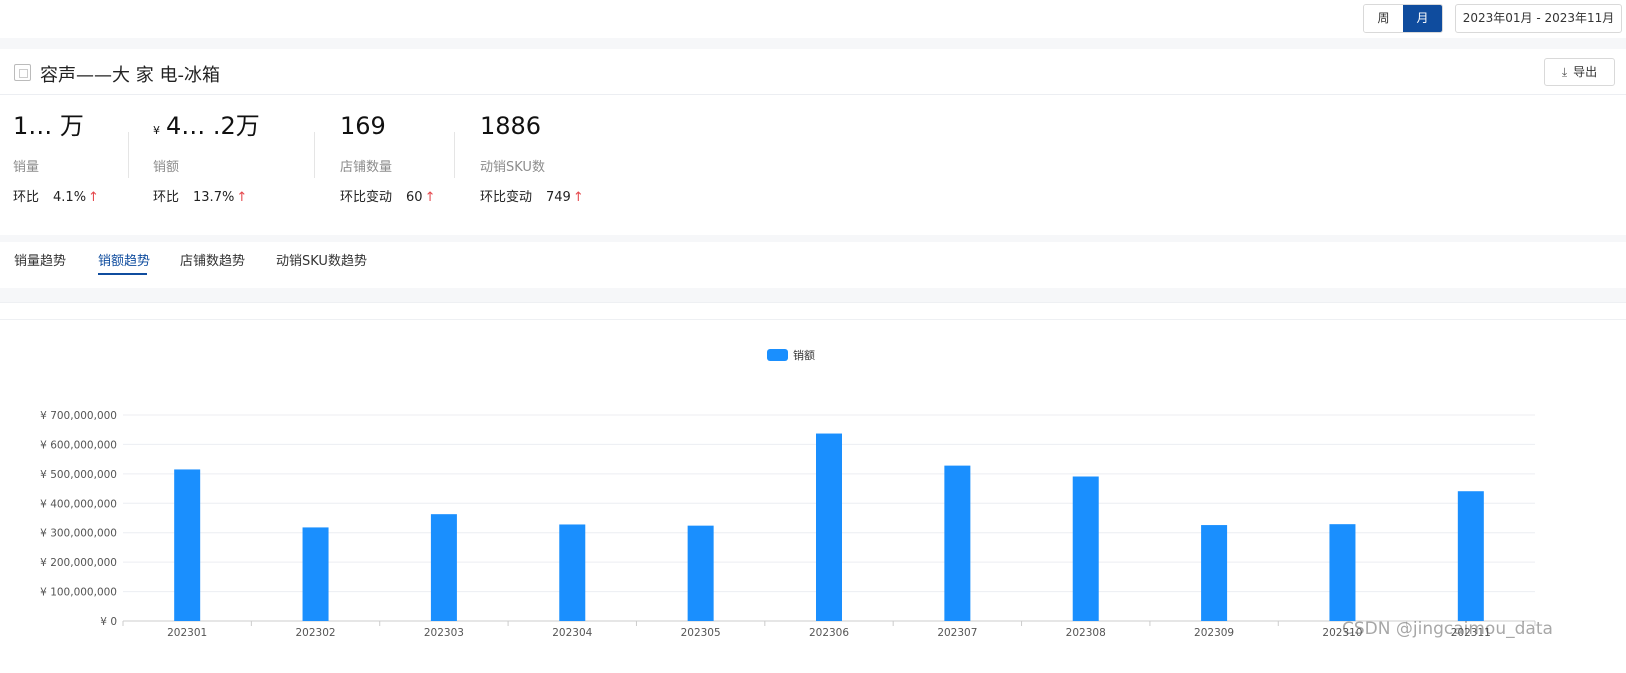 The image size is (1626, 673). What do you see at coordinates (444, 633) in the screenshot?
I see `x-tick-label: 202303` at bounding box center [444, 633].